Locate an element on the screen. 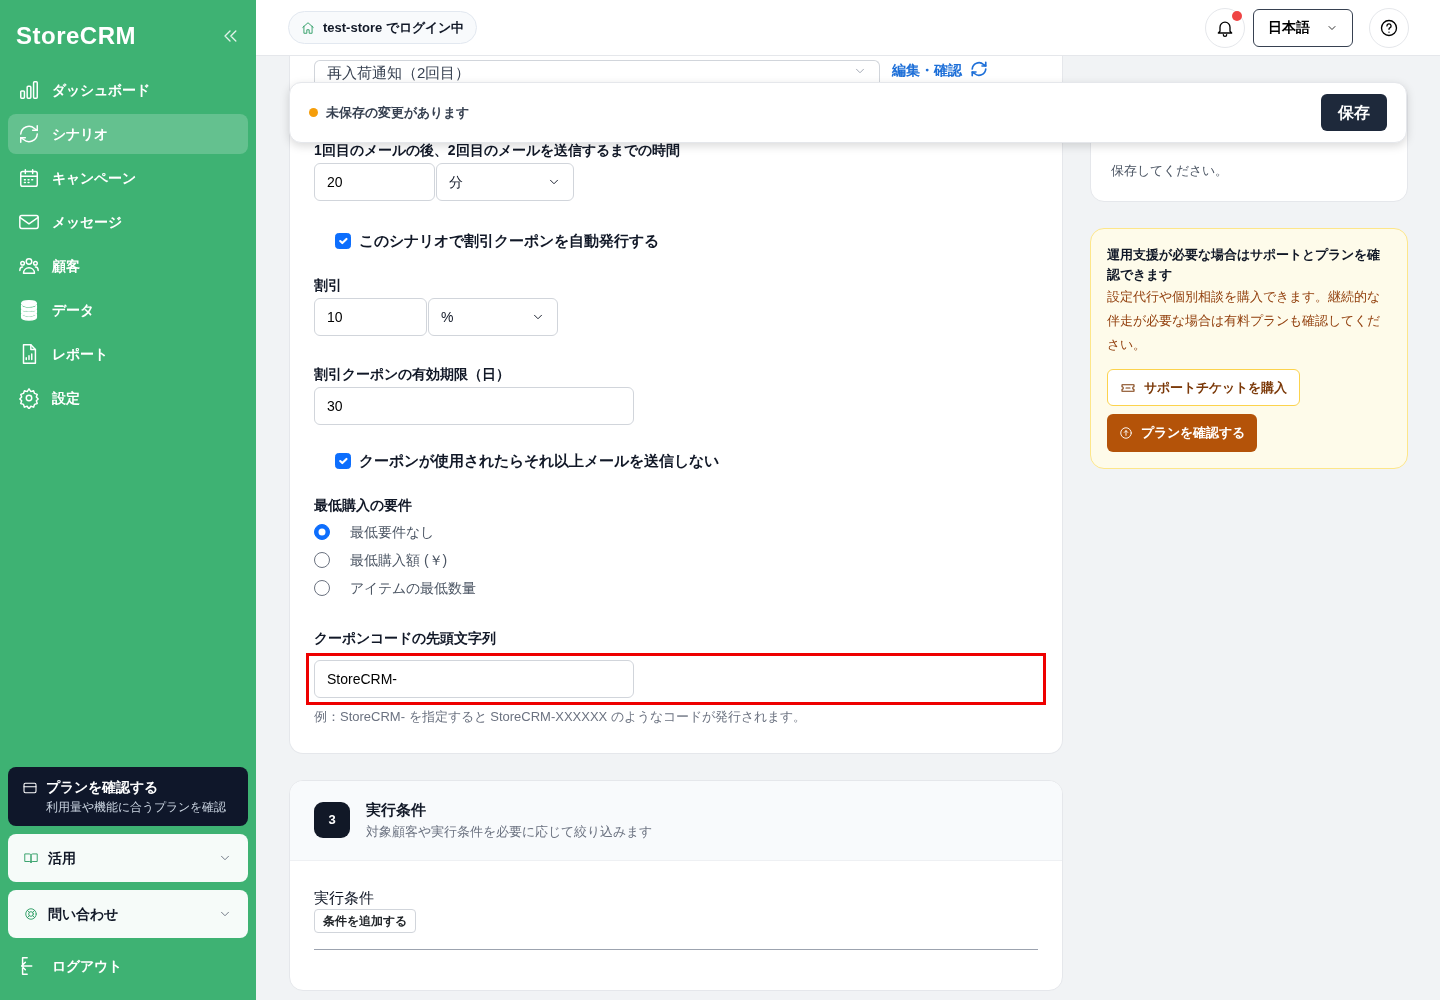 This screenshot has height=1000, width=1440. field-label: クーポンコードの先頭文字列 is located at coordinates (405, 638).